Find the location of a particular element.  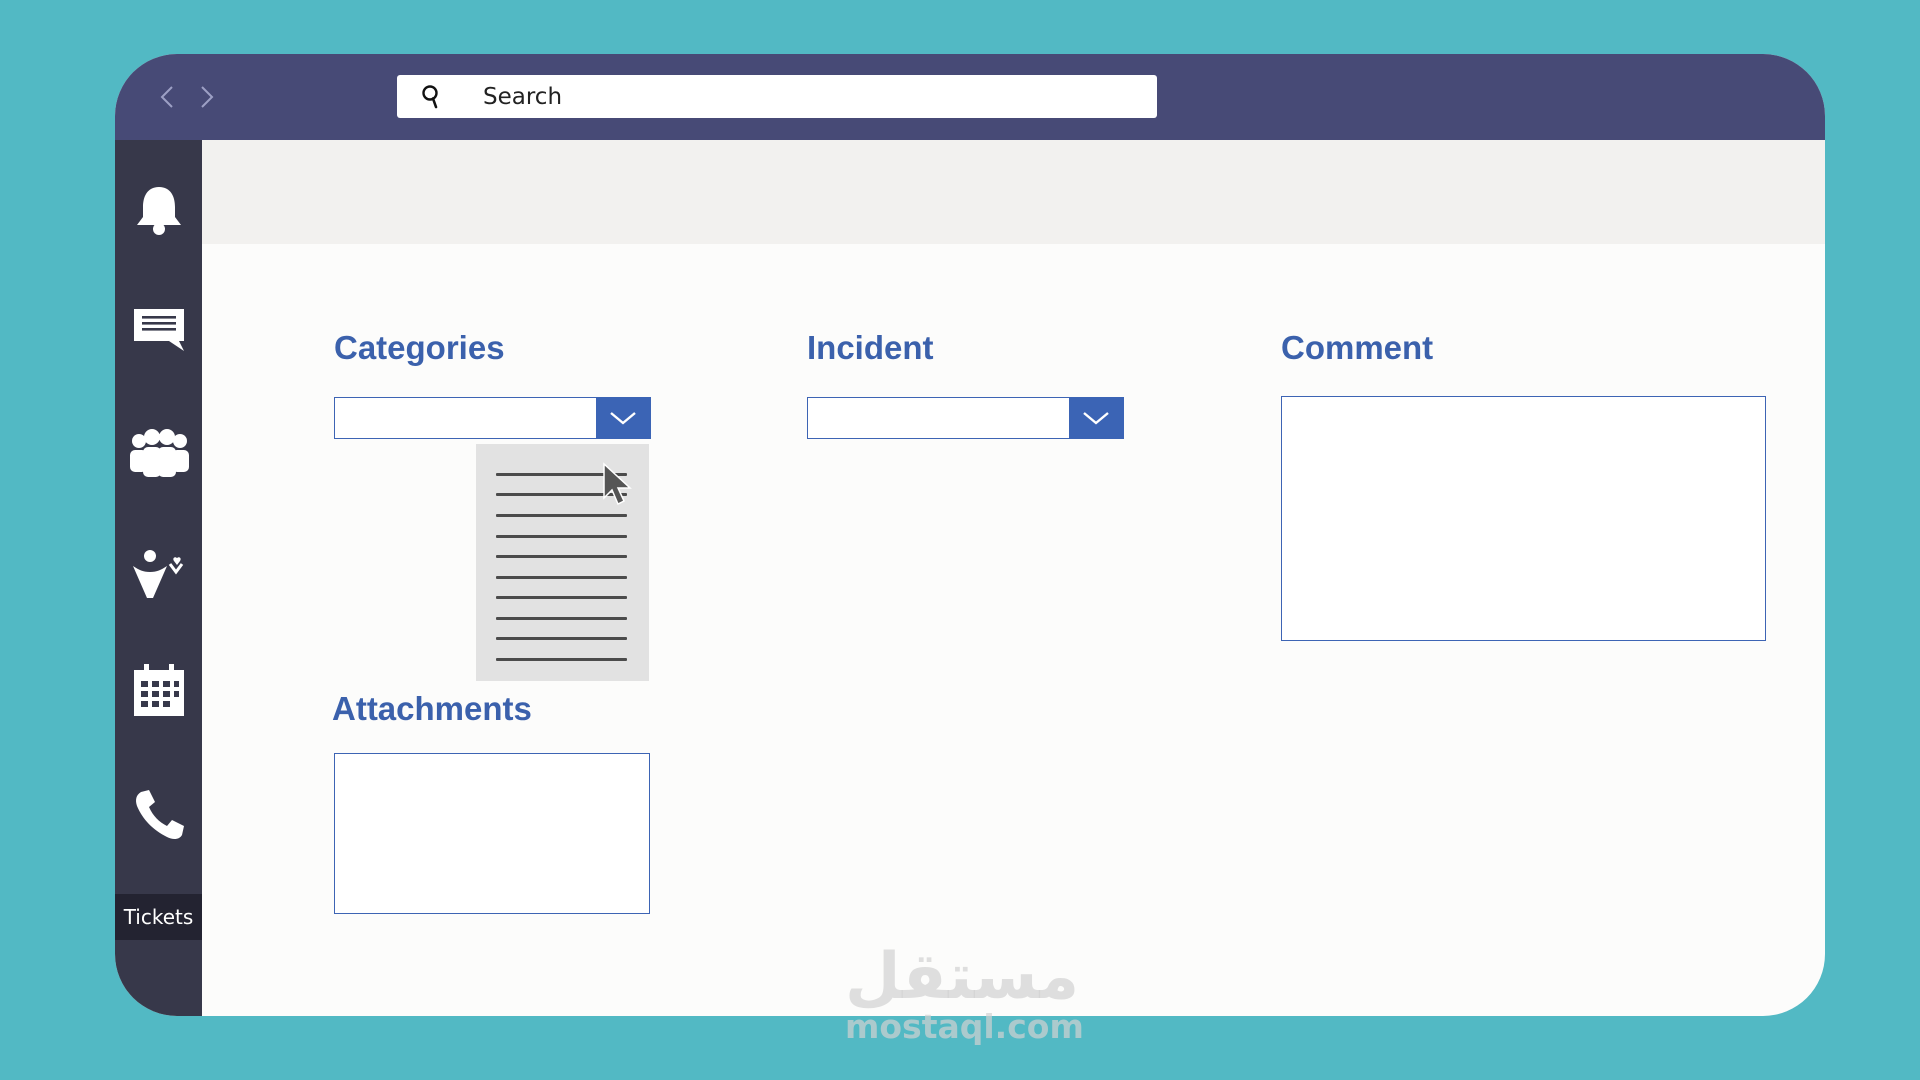

search-bar is located at coordinates (777, 96).